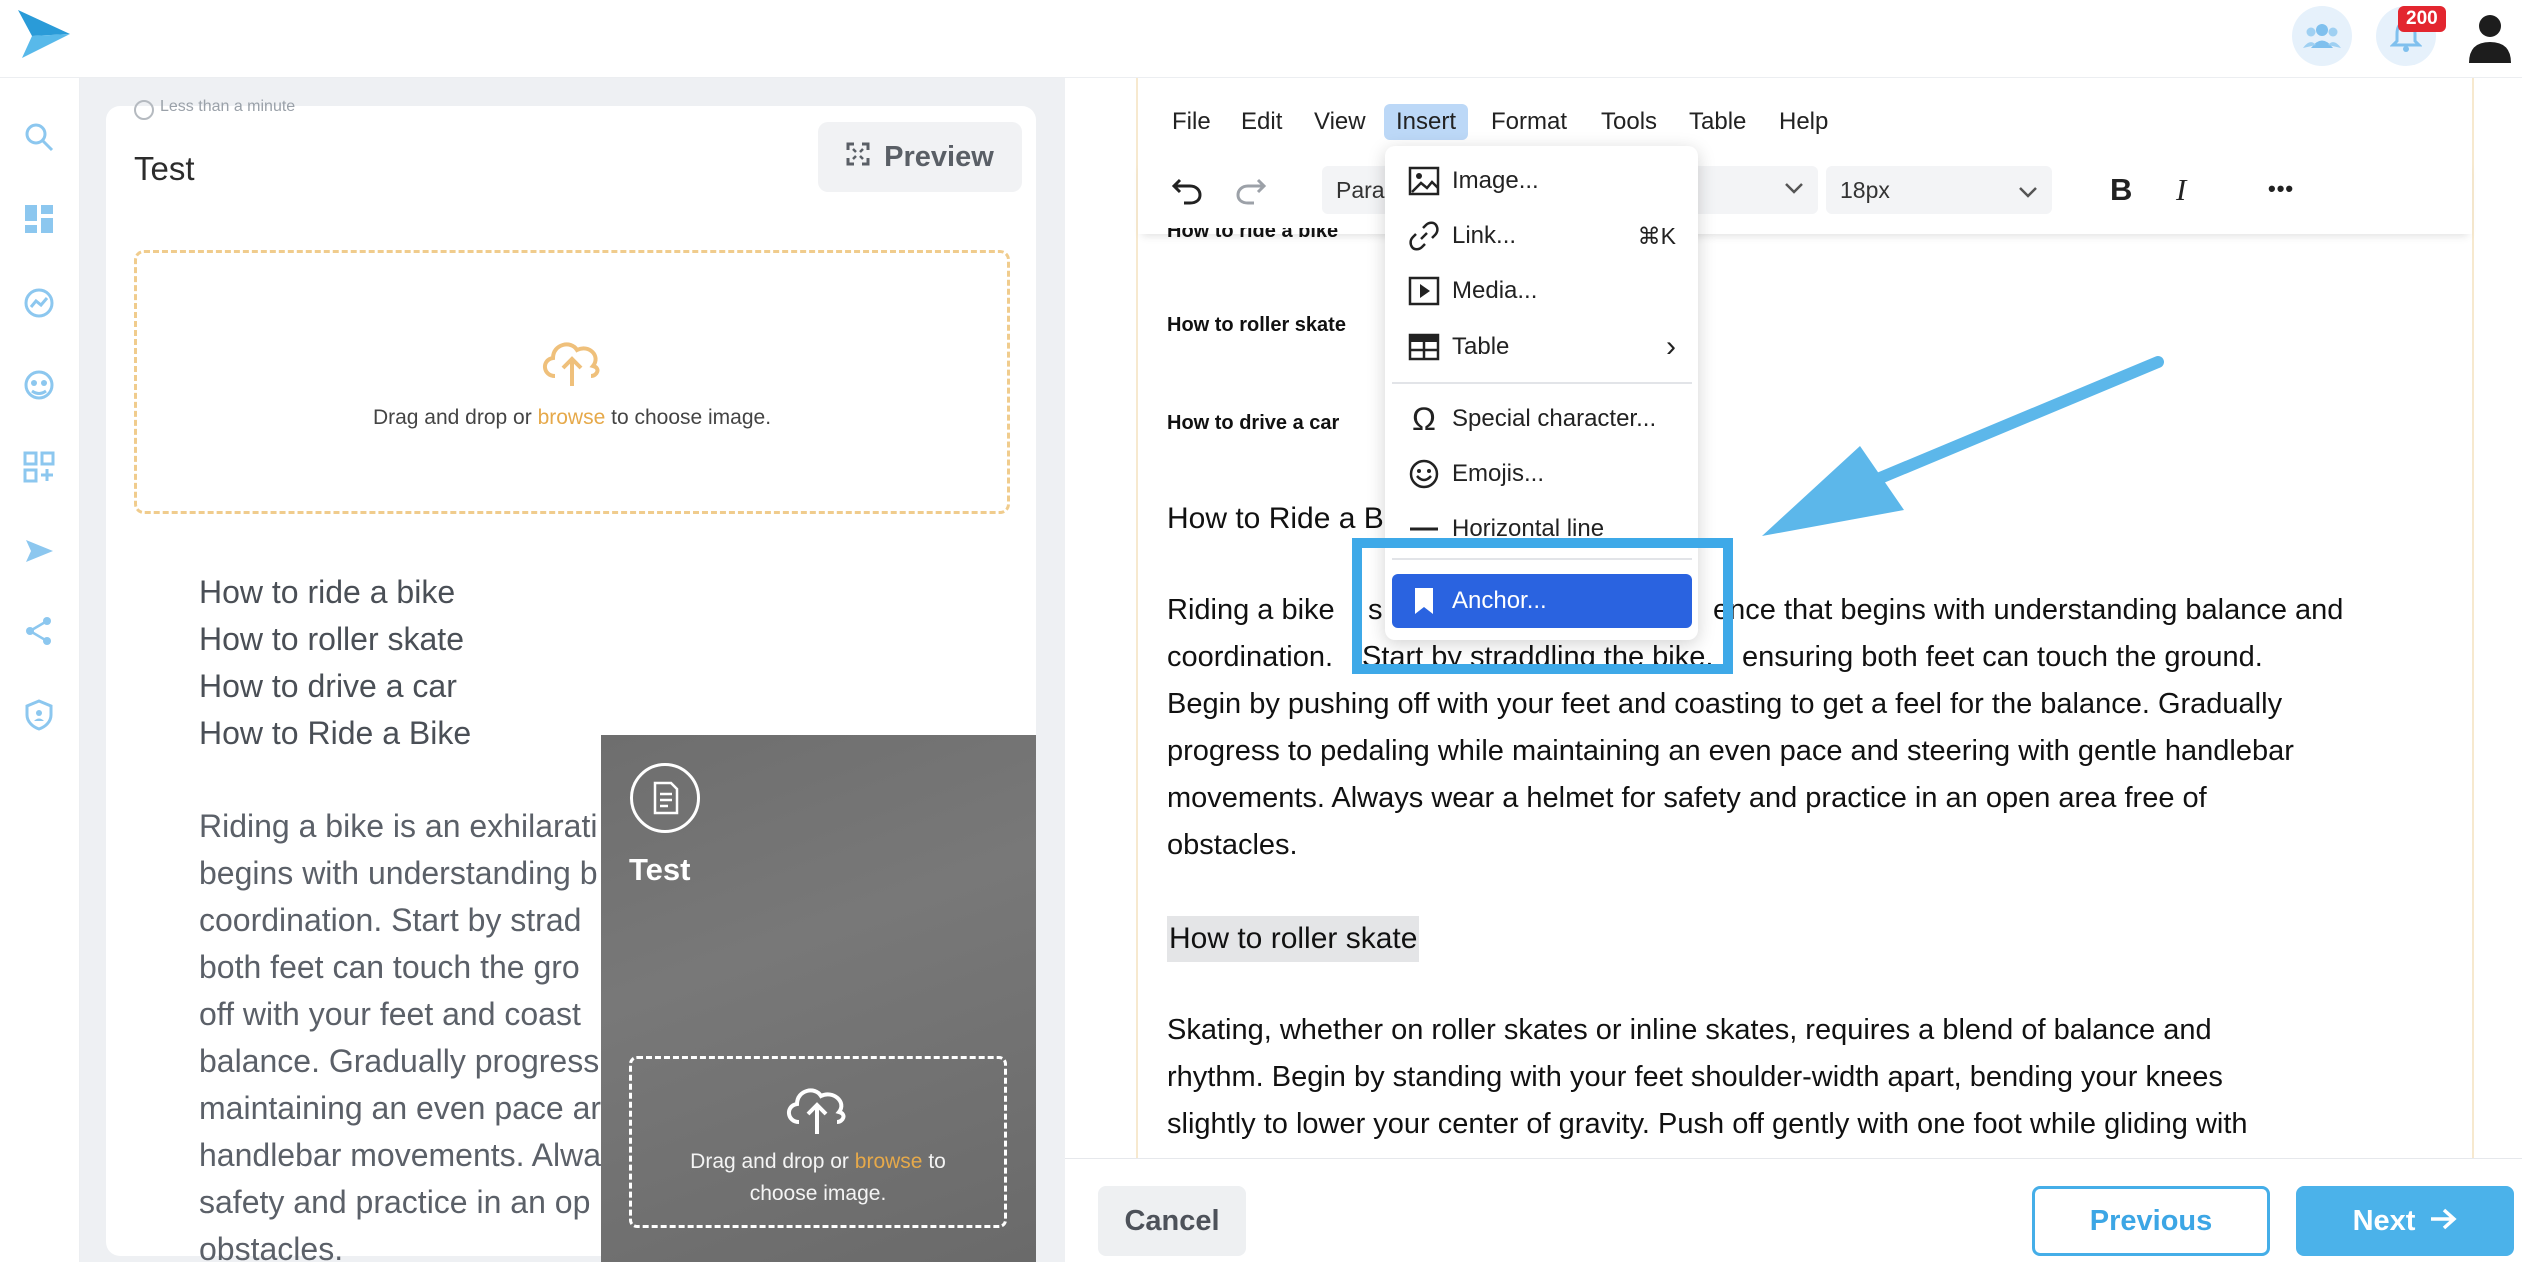 The image size is (2522, 1268). I want to click on clock-icon, so click(144, 110).